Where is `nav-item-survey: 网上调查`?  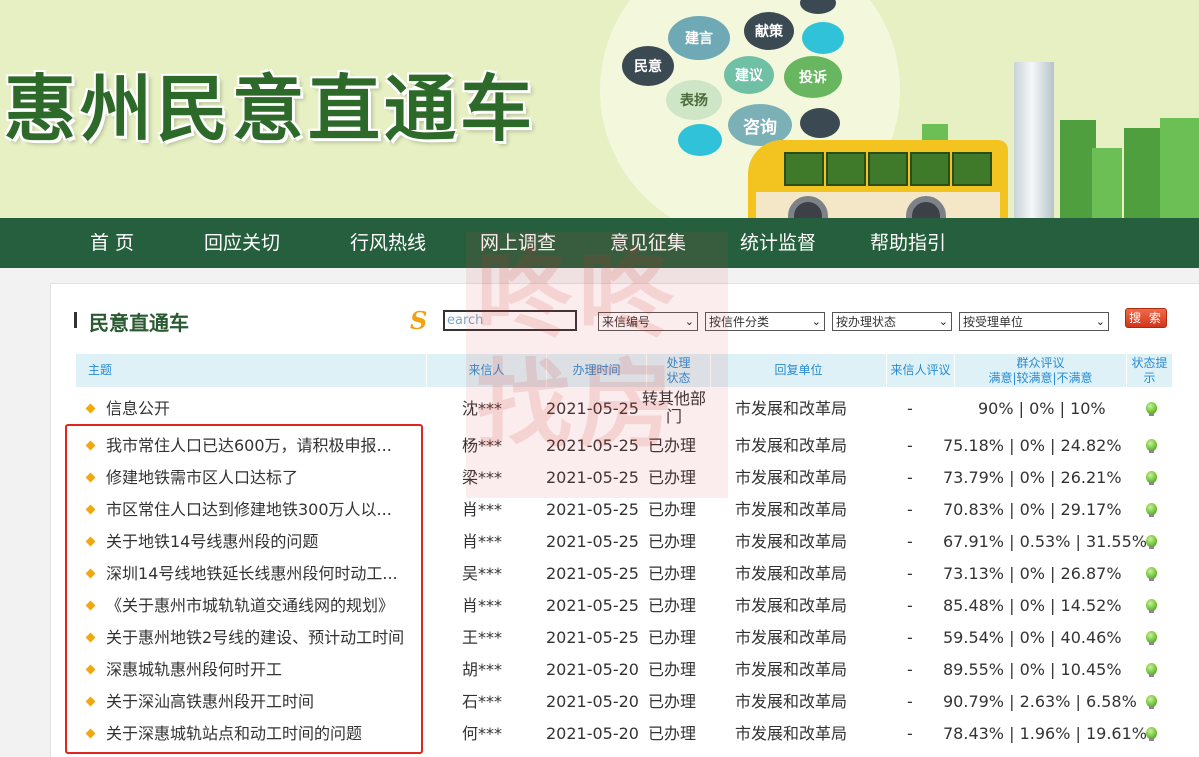 nav-item-survey: 网上调查 is located at coordinates (518, 243).